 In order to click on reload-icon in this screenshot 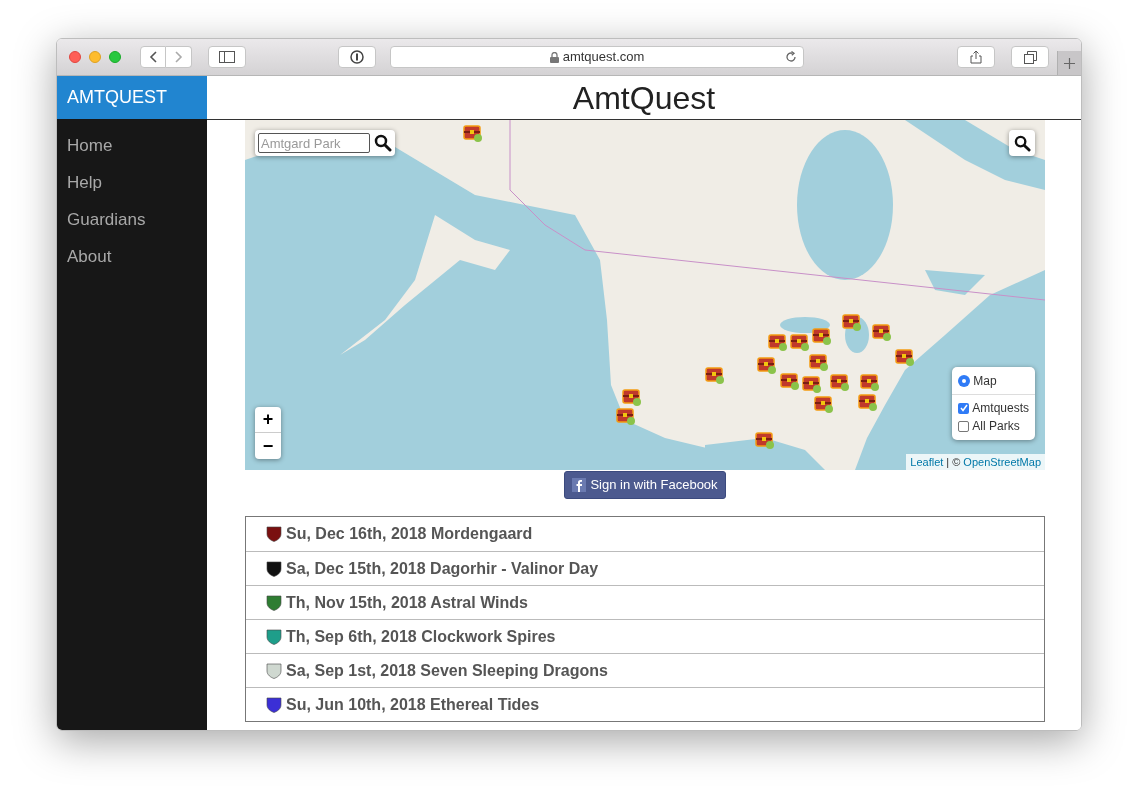, I will do `click(791, 57)`.